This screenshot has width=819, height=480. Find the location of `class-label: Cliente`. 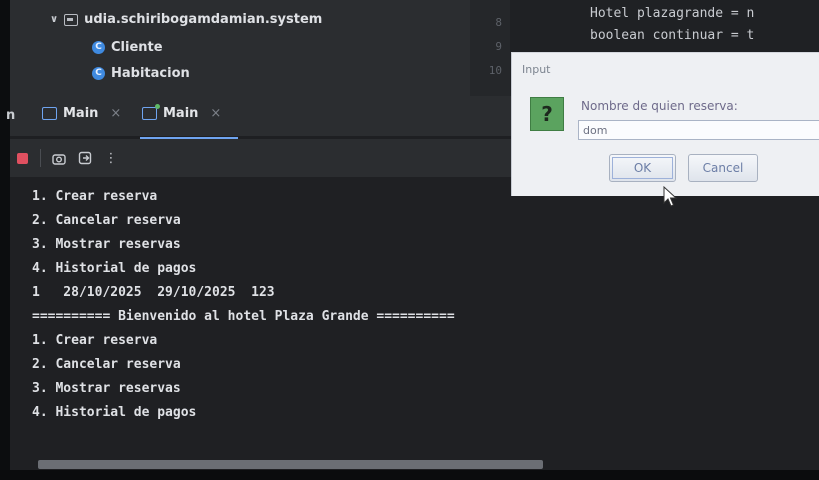

class-label: Cliente is located at coordinates (137, 47).